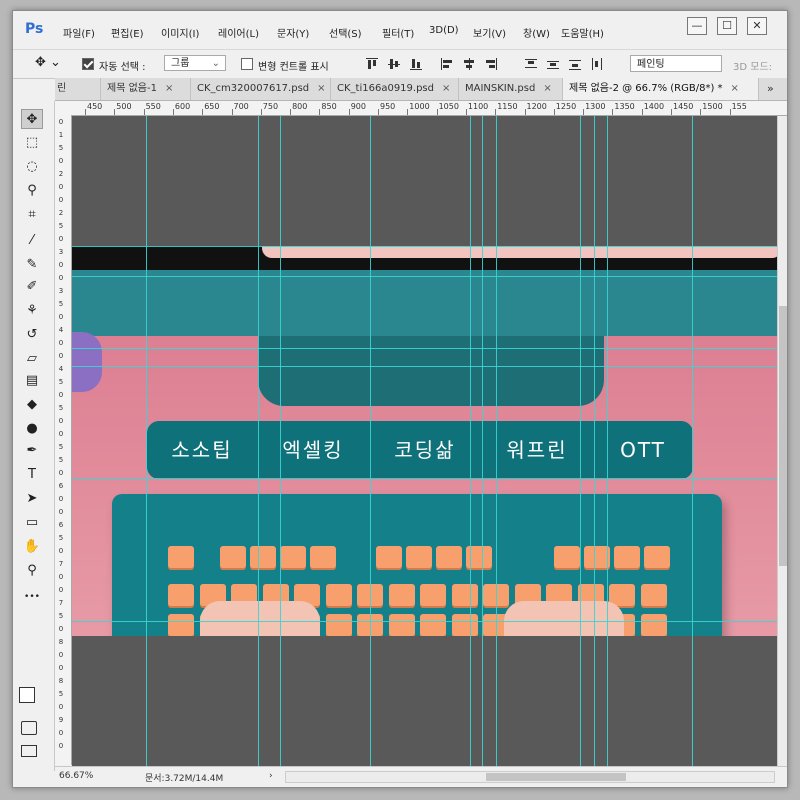  I want to click on horizontal-scrollbar, so click(530, 777).